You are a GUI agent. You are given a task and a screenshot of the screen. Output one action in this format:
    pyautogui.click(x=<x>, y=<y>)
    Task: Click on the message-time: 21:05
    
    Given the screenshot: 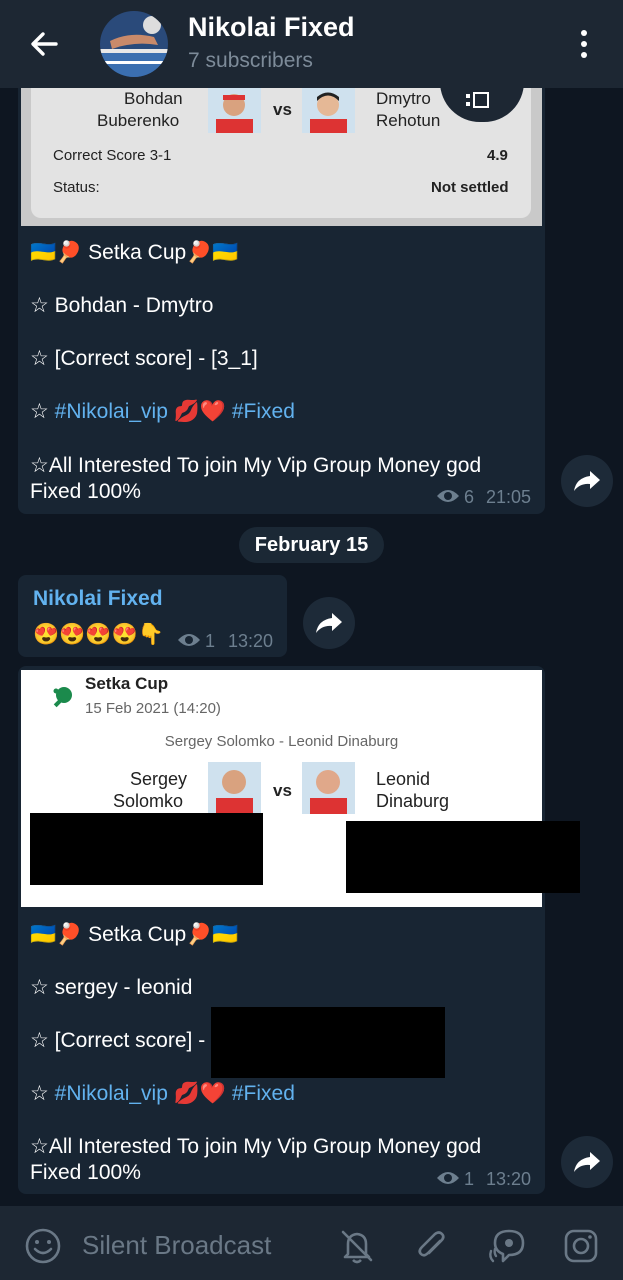 What is the action you would take?
    pyautogui.click(x=509, y=497)
    